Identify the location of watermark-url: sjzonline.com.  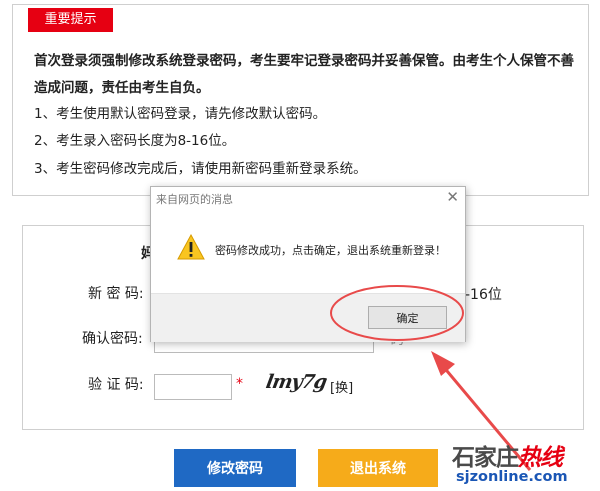
(512, 477).